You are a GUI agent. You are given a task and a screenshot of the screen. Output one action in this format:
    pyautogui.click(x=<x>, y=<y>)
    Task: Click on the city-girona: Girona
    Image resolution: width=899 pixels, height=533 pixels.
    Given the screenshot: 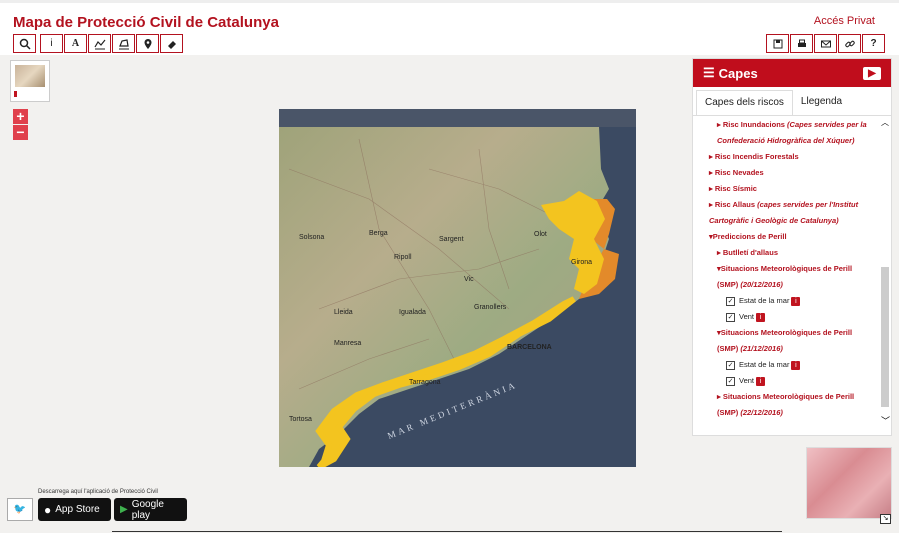 What is the action you would take?
    pyautogui.click(x=581, y=262)
    